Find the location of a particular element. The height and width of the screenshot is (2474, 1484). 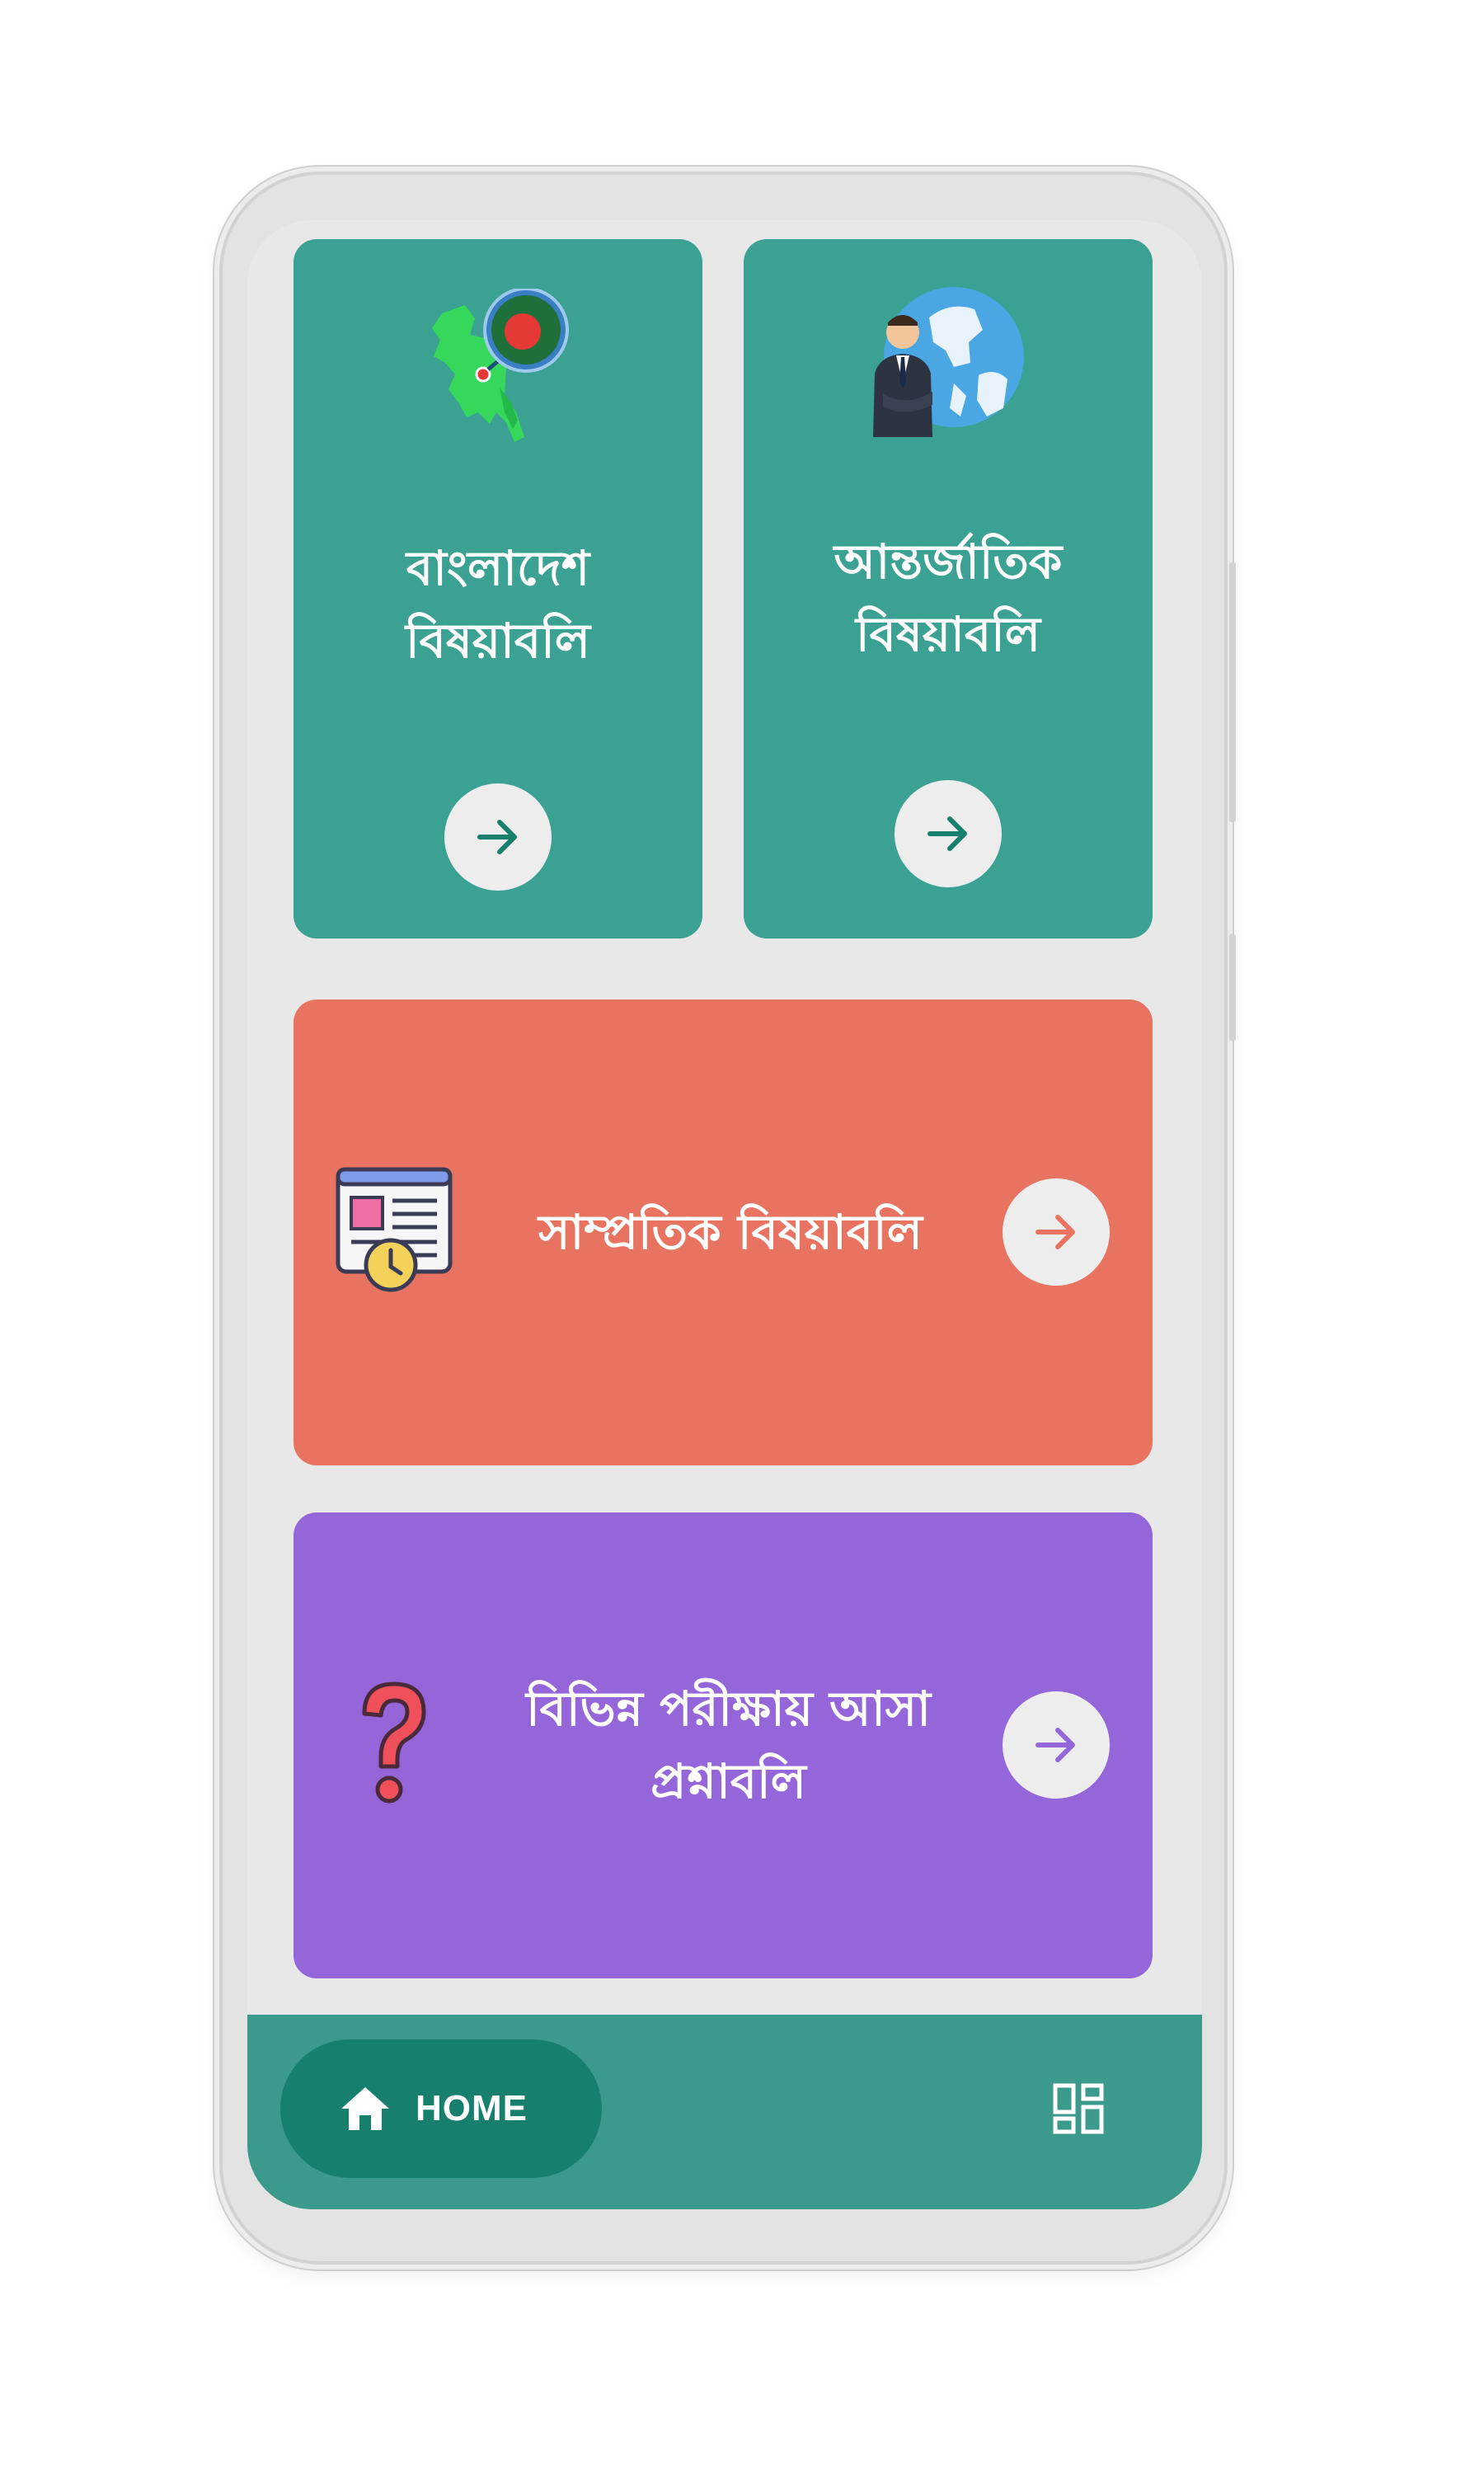

current-affairs-open-button is located at coordinates (1056, 1232).